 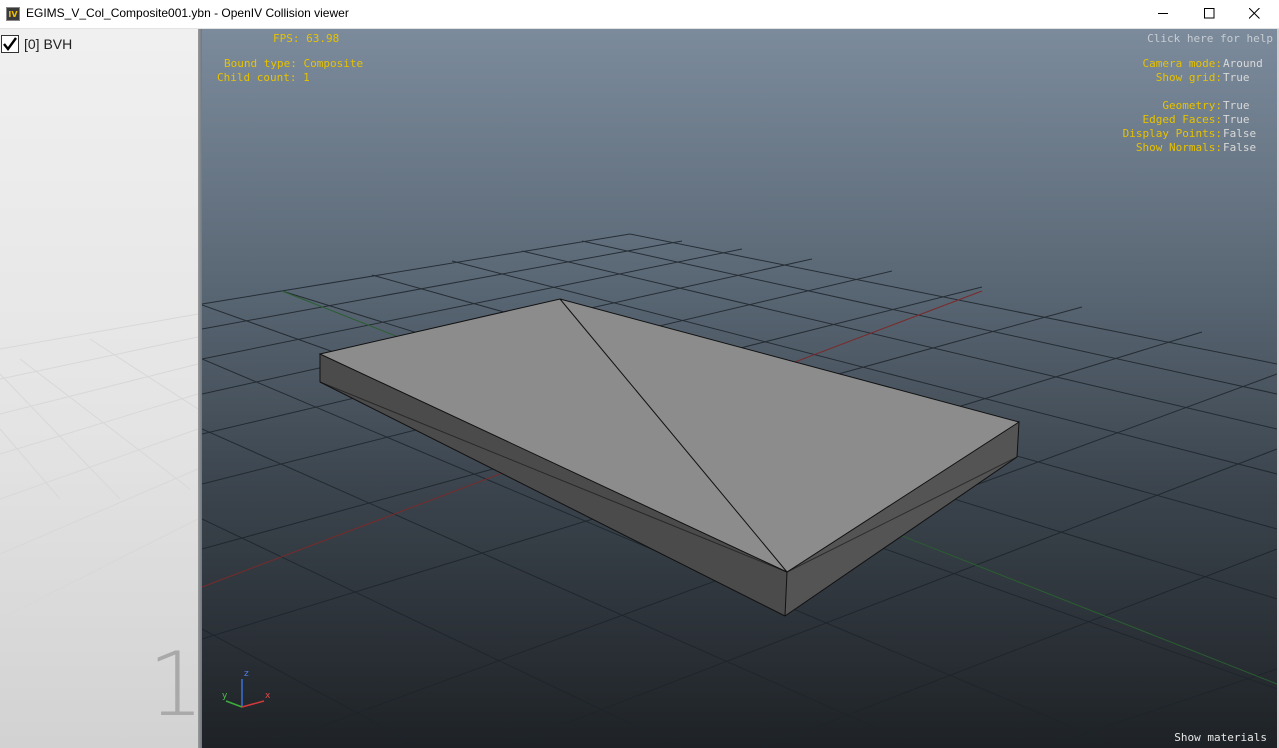 I want to click on edged-faces-label: Edged Faces:, so click(x=1182, y=119).